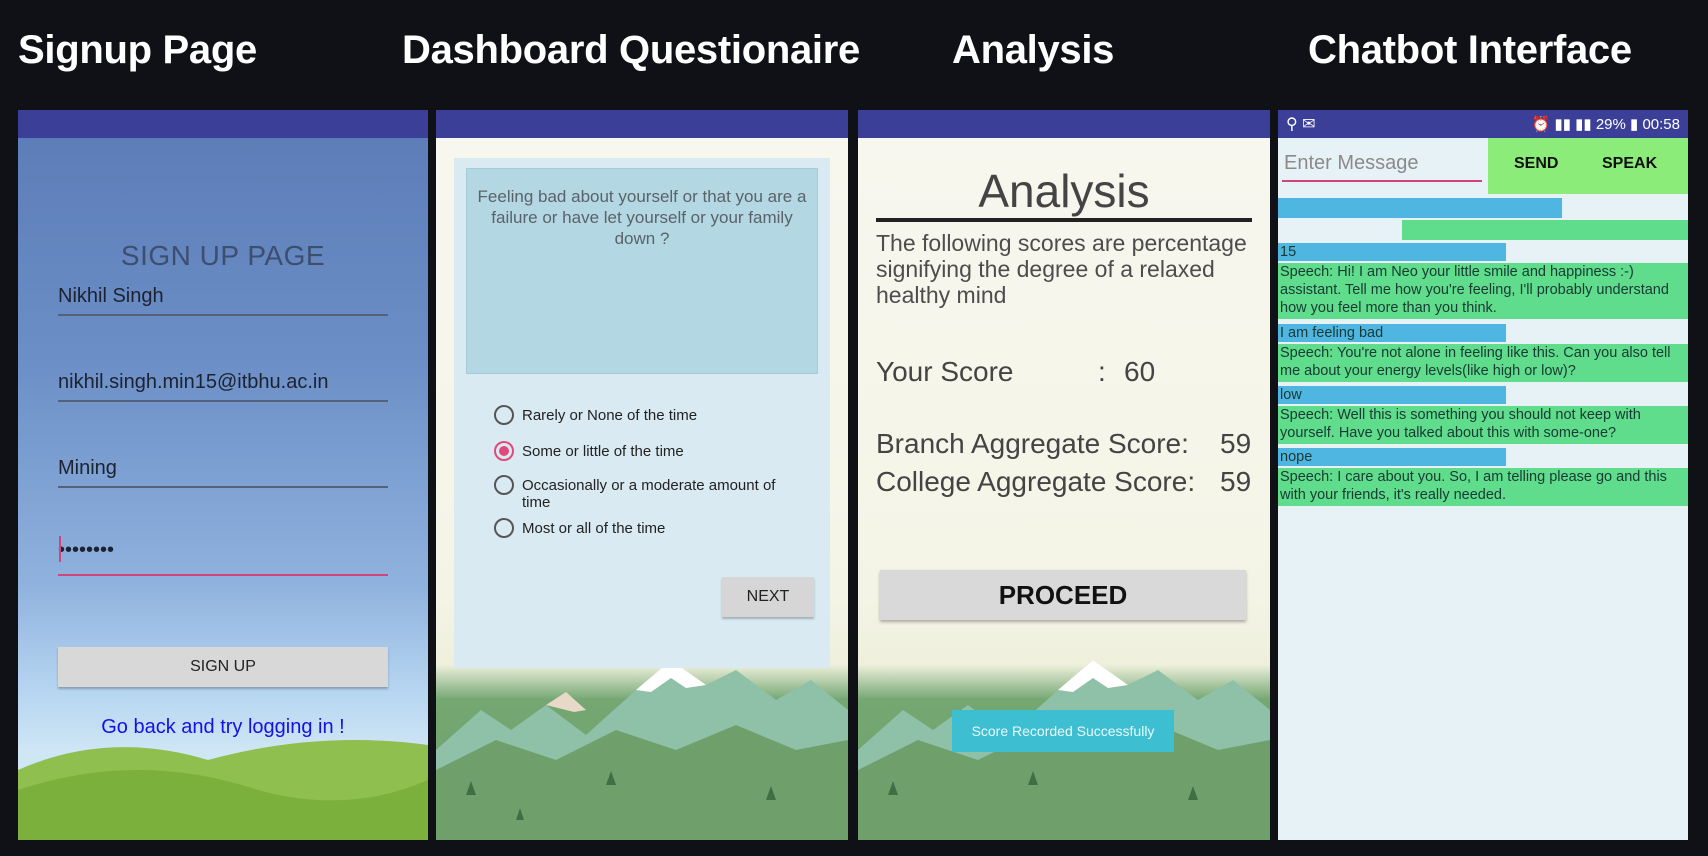  What do you see at coordinates (223, 255) in the screenshot?
I see `signup-title: SIGN UP PAGE` at bounding box center [223, 255].